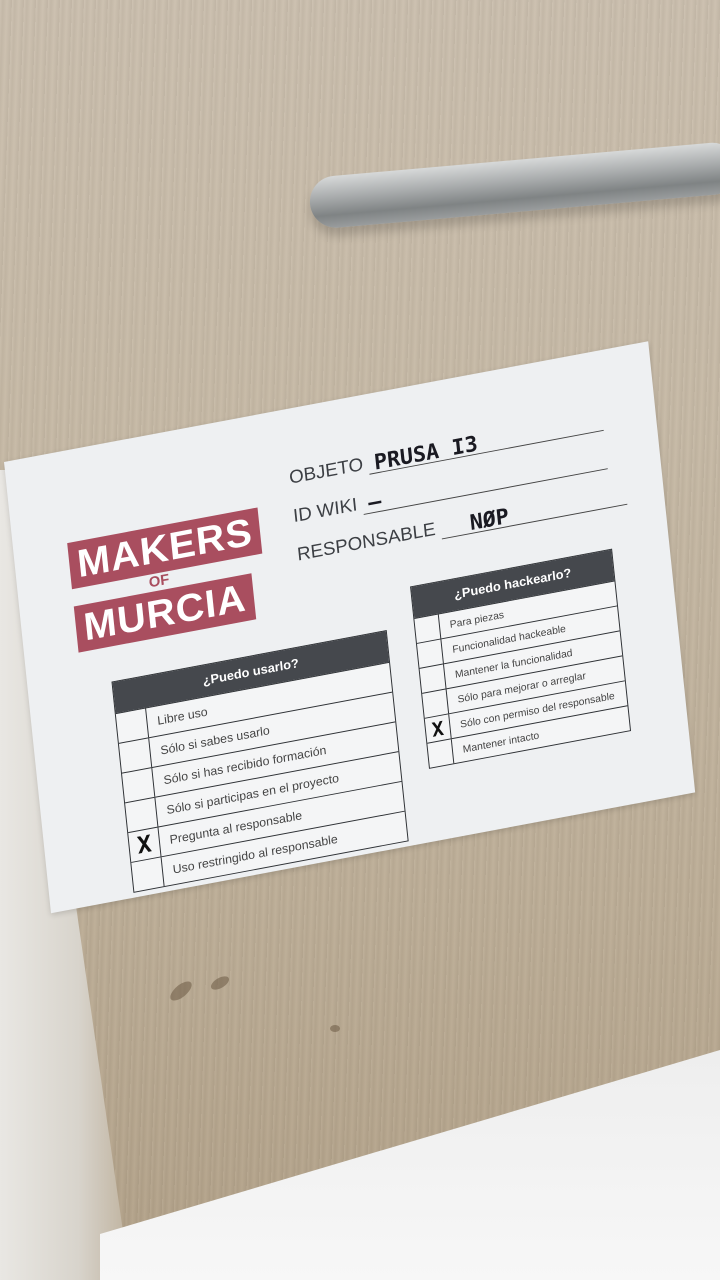 This screenshot has width=720, height=1280. I want to click on field-value-handwritten: NØP, so click(489, 520).